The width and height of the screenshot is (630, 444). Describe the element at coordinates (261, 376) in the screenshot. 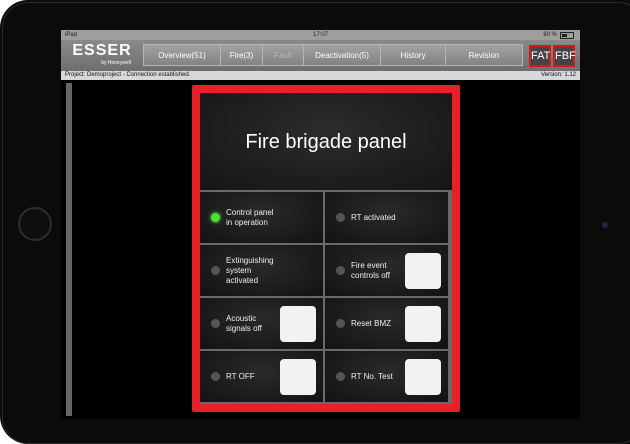

I see `cell-rt-off: RT OFF` at that location.